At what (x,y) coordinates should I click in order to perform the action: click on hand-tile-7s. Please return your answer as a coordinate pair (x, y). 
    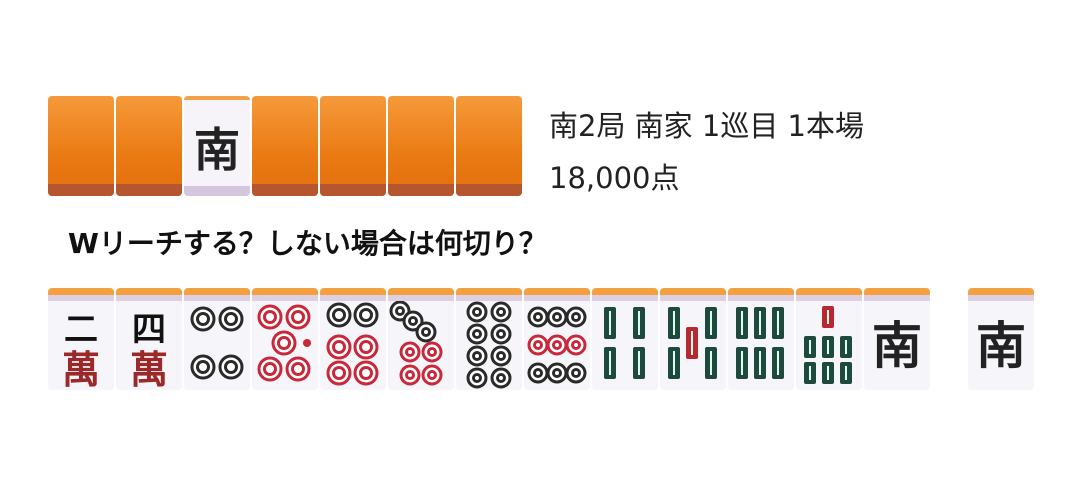
    Looking at the image, I should click on (829, 339).